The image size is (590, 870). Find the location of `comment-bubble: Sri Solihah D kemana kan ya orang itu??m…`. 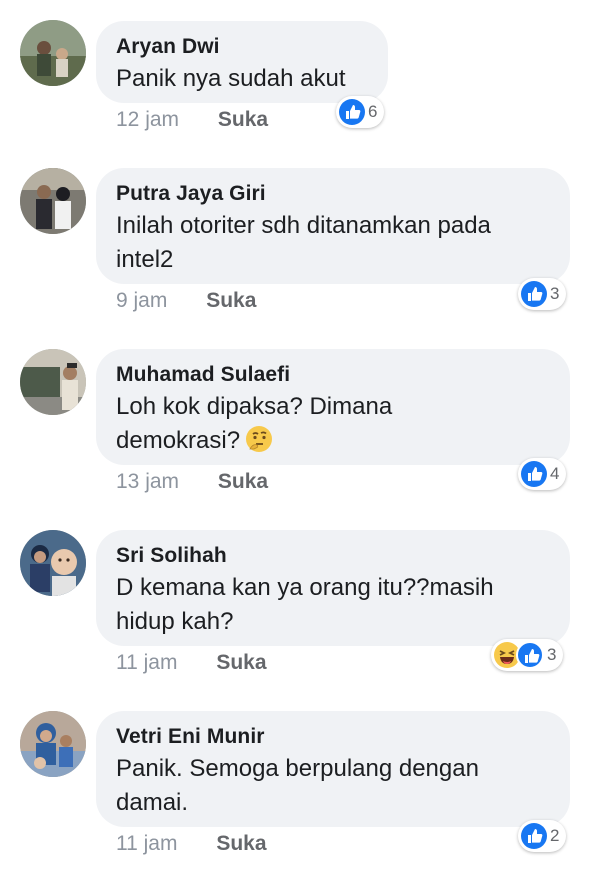

comment-bubble: Sri Solihah D kemana kan ya orang itu??m… is located at coordinates (333, 588).